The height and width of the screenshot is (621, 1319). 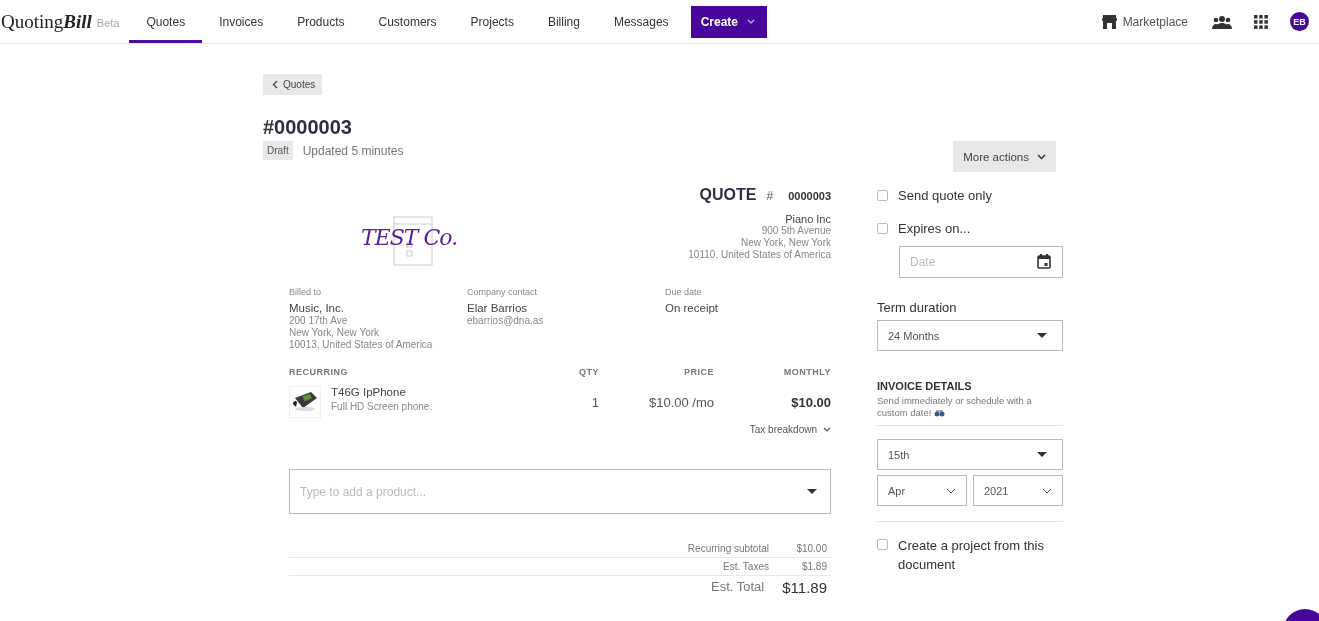 What do you see at coordinates (770, 196) in the screenshot?
I see `hash-sign: #` at bounding box center [770, 196].